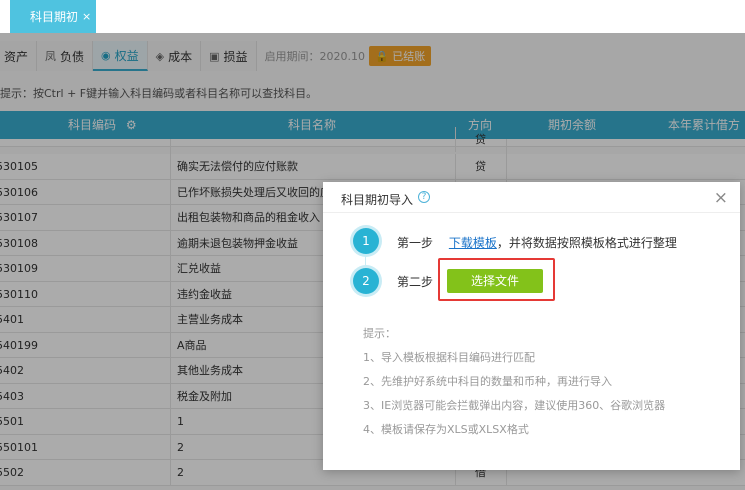 Image resolution: width=745 pixels, height=490 pixels. What do you see at coordinates (366, 281) in the screenshot?
I see `step-2-badge: 2` at bounding box center [366, 281].